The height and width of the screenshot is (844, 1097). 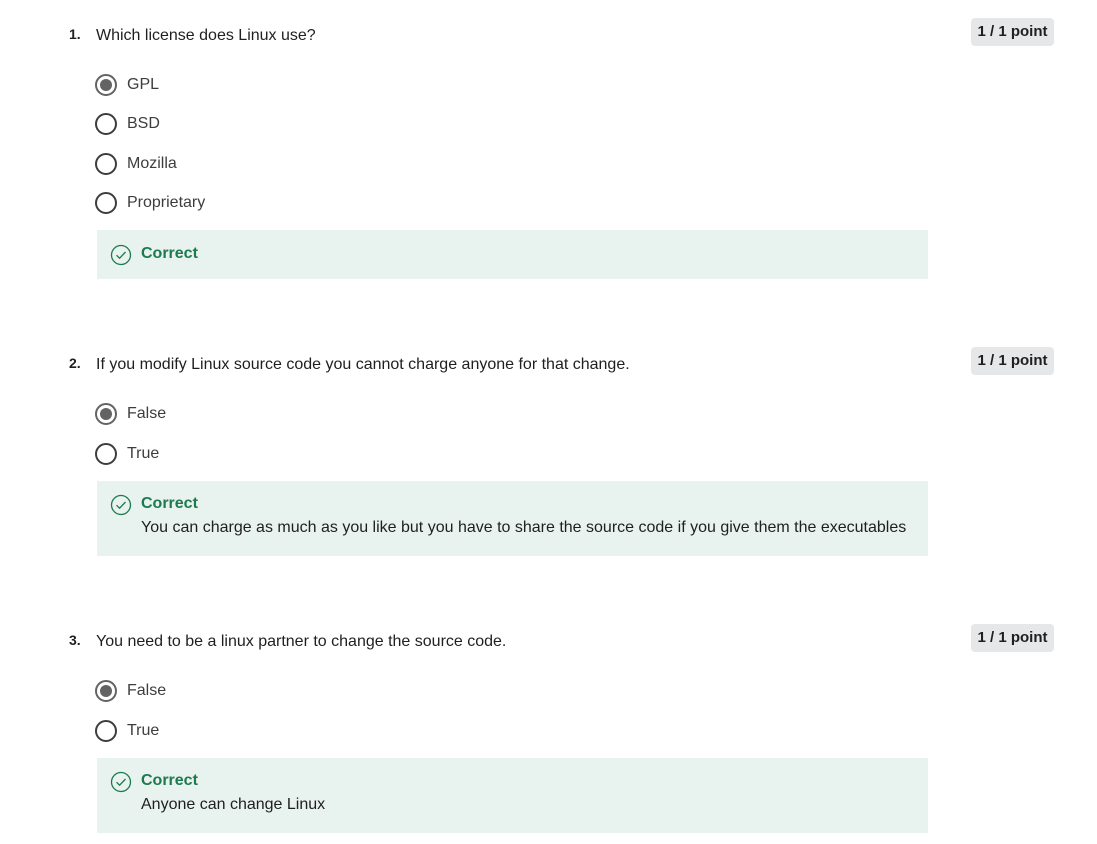 I want to click on feedback-text: Anyone can change Linux, so click(x=233, y=804).